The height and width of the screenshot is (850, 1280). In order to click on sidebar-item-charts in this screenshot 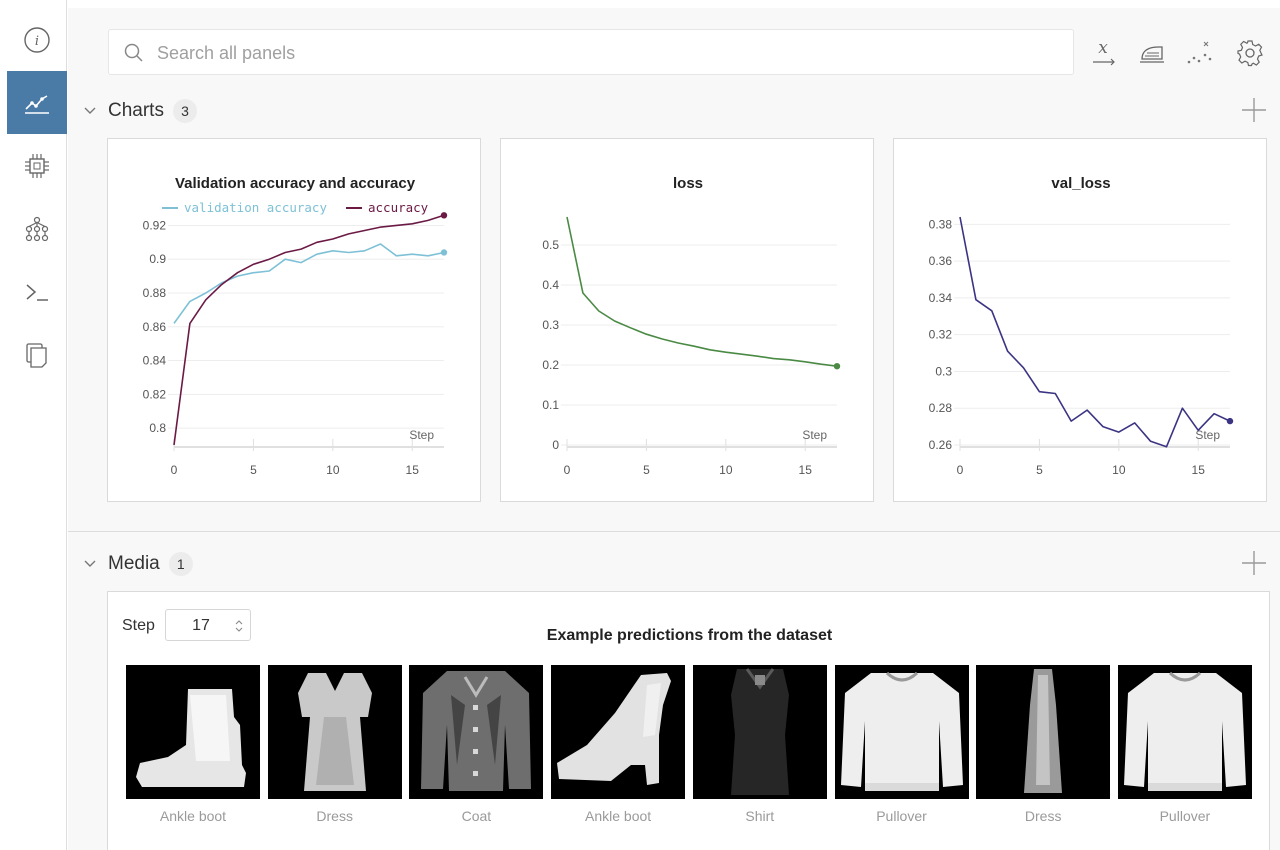, I will do `click(37, 102)`.